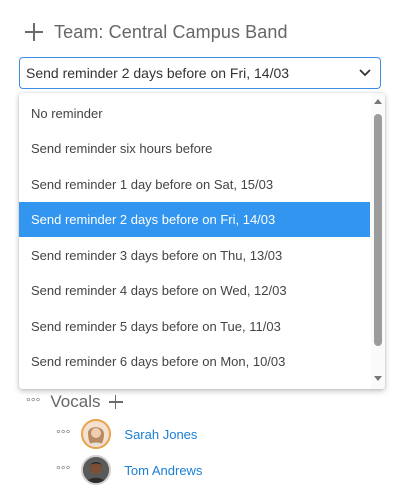  What do you see at coordinates (34, 32) in the screenshot?
I see `plus-icon` at bounding box center [34, 32].